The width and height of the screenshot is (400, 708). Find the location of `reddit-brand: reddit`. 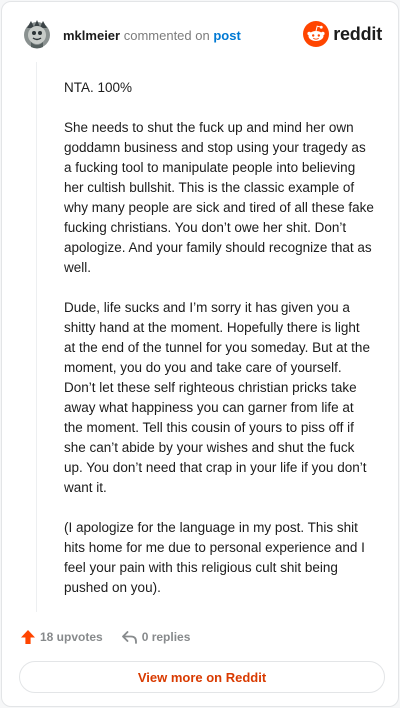

reddit-brand: reddit is located at coordinates (342, 34).